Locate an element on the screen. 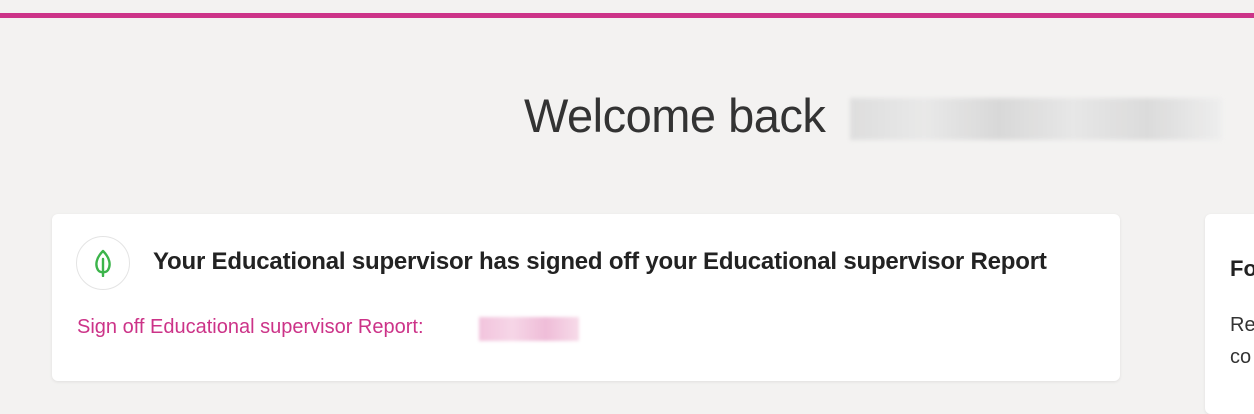  leaf-icon is located at coordinates (103, 263).